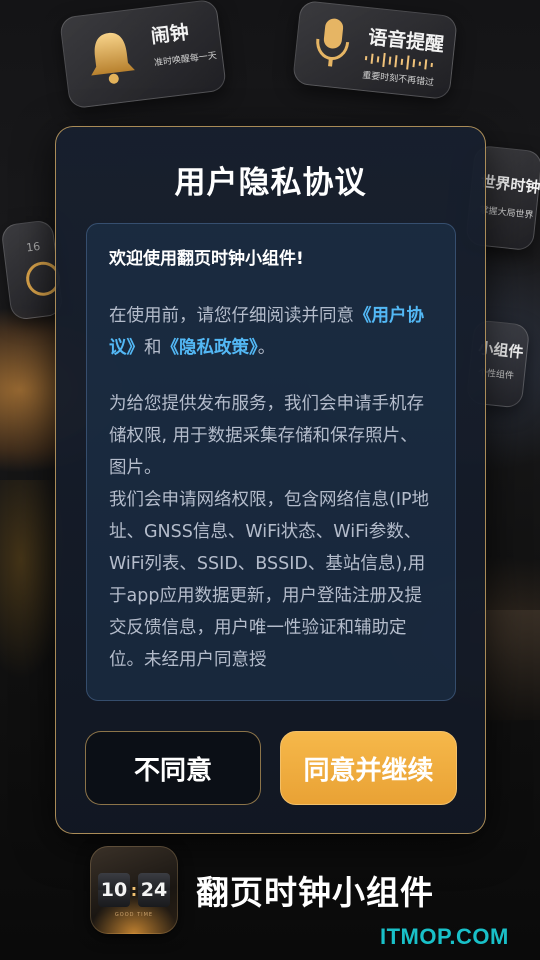  What do you see at coordinates (271, 332) in the screenshot?
I see `intro-paragraph: 在使用前，请您仔细阅读并同意《用户协议》和《隐私政策》。` at bounding box center [271, 332].